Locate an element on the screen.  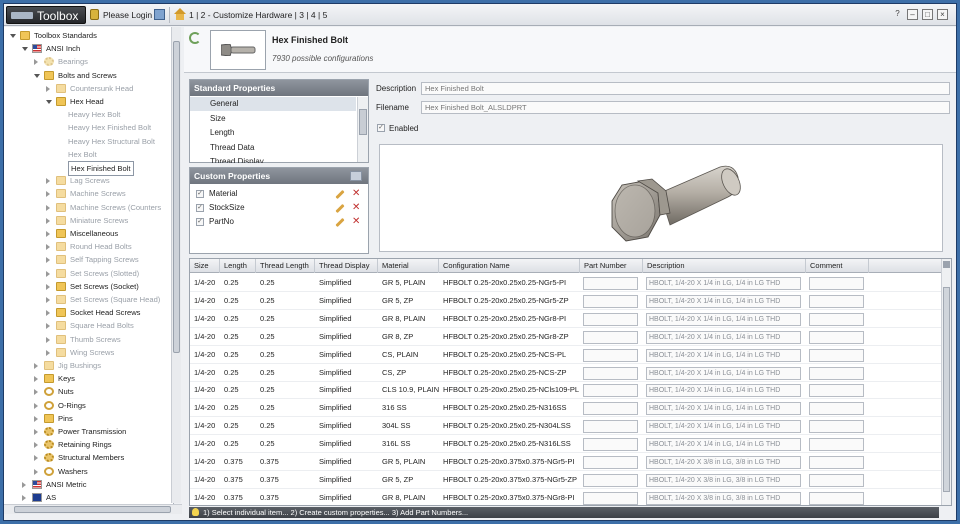
tree-item: Machine Screws (Counters is located at coordinates (87, 207).